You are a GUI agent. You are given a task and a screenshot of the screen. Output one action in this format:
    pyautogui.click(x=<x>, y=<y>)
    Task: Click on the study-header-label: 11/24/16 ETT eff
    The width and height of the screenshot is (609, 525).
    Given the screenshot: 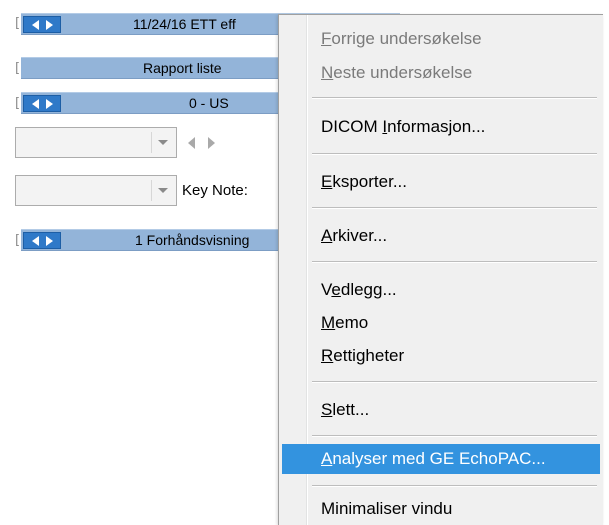 What is the action you would take?
    pyautogui.click(x=184, y=24)
    